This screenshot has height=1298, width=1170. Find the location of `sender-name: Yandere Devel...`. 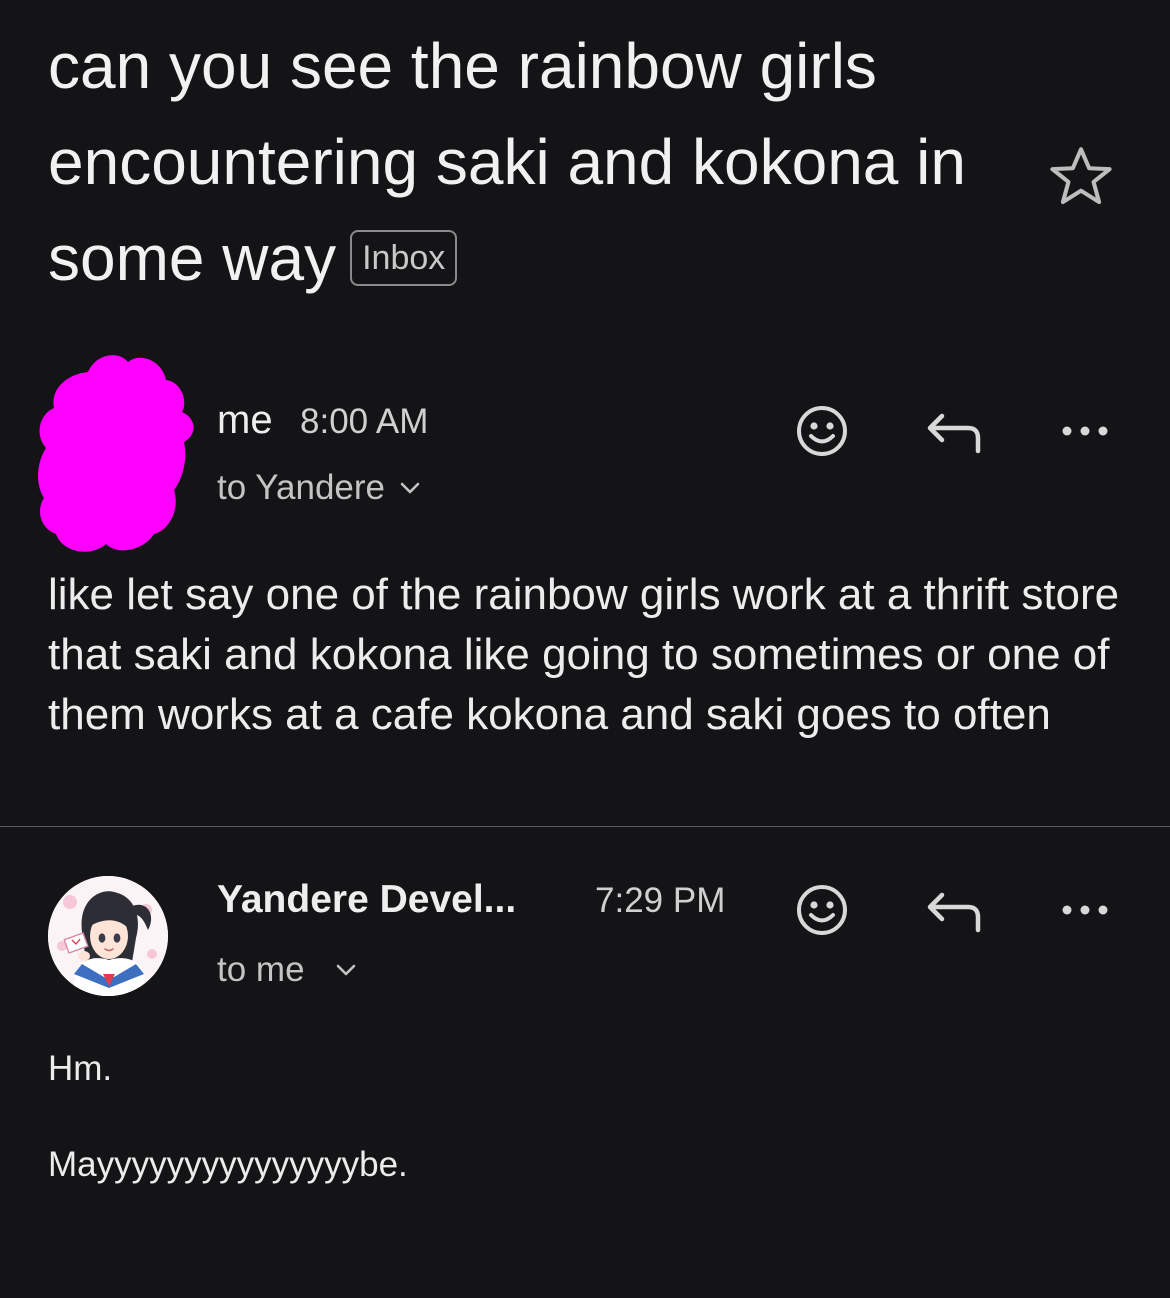

sender-name: Yandere Devel... is located at coordinates (367, 899).